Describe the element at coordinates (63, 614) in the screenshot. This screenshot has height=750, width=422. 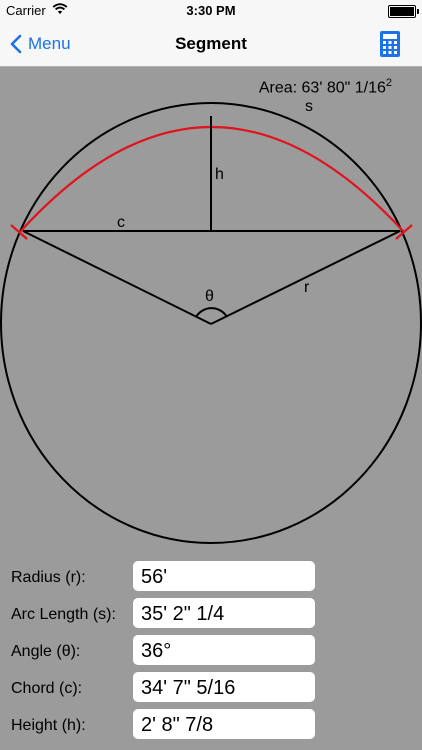
I see `arc-length-label: Arc Length (s):` at that location.